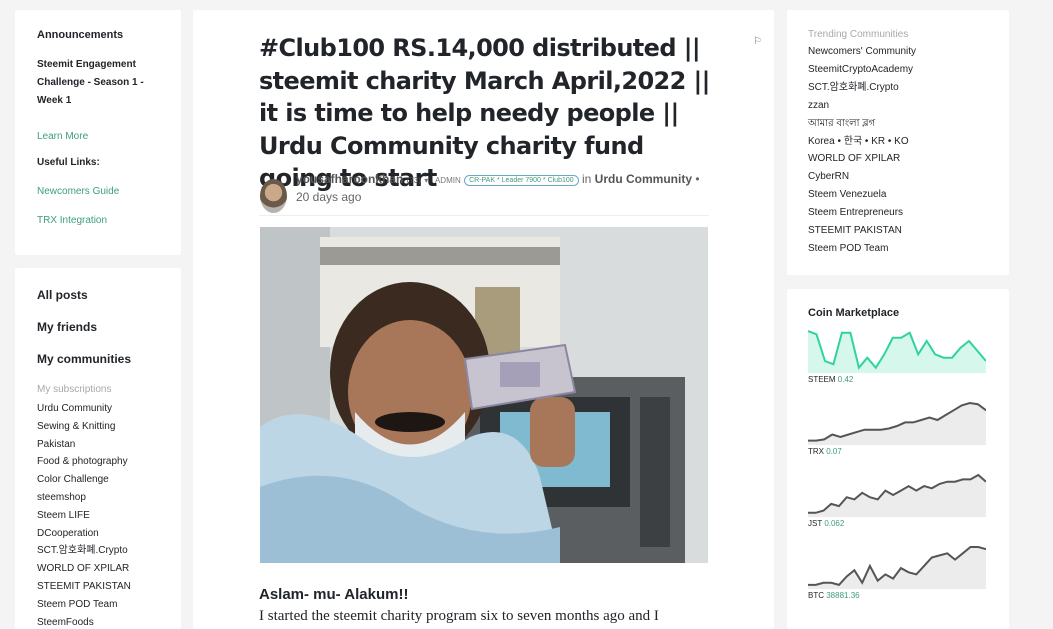 The image size is (1053, 629). What do you see at coordinates (98, 295) in the screenshot?
I see `all-posts-link: All posts` at bounding box center [98, 295].